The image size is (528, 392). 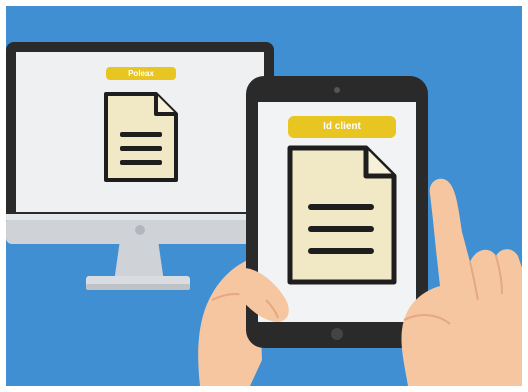 What do you see at coordinates (139, 261) in the screenshot?
I see `monitor-stand-neck` at bounding box center [139, 261].